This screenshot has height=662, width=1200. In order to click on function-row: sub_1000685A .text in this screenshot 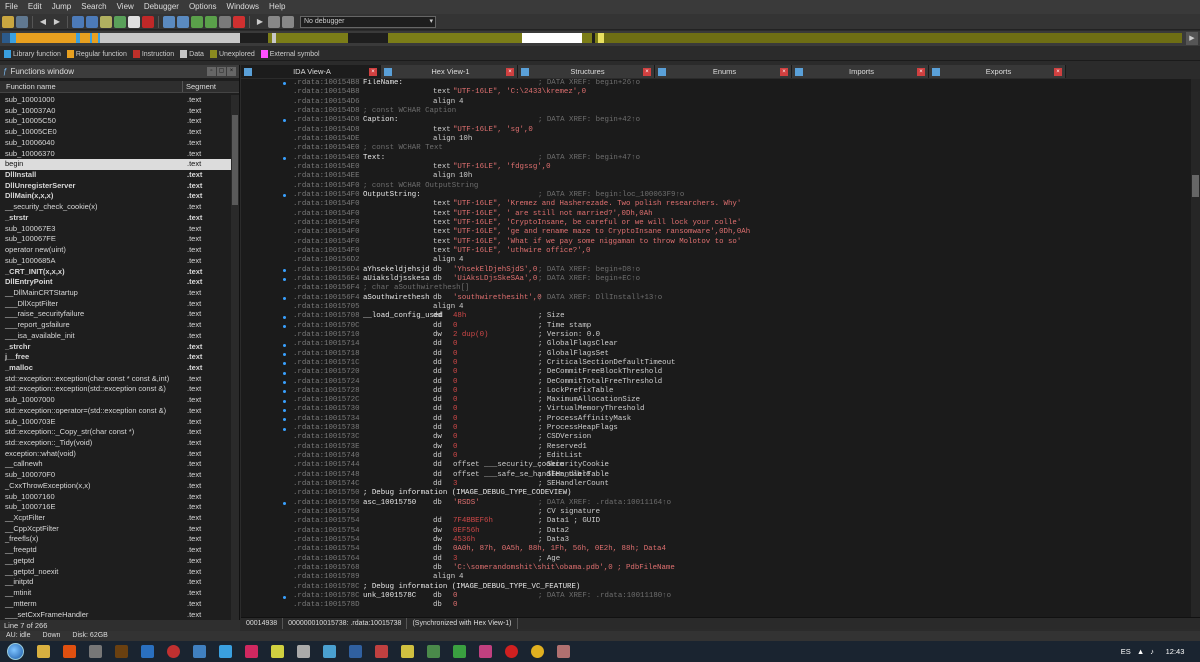, I will do `click(116, 261)`.